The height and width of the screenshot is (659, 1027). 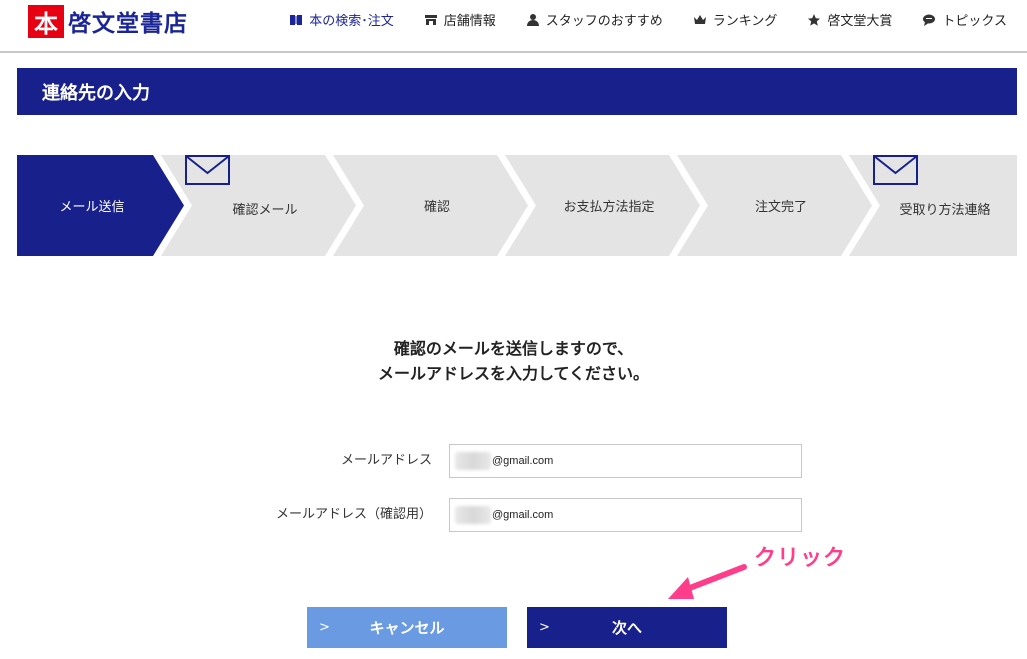 I want to click on step-confirm: 確認, so click(x=437, y=205).